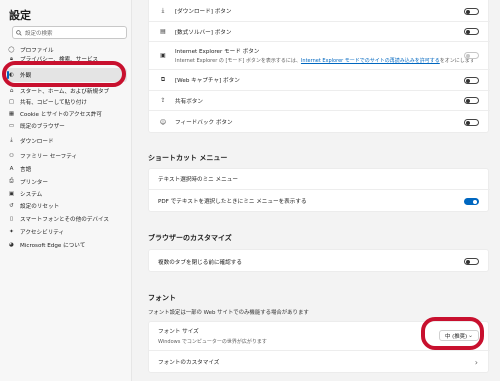 The width and height of the screenshot is (500, 381). I want to click on sidebar-item-phone-devices: ▯ スマートフォンとその他のデバイス, so click(67, 218).